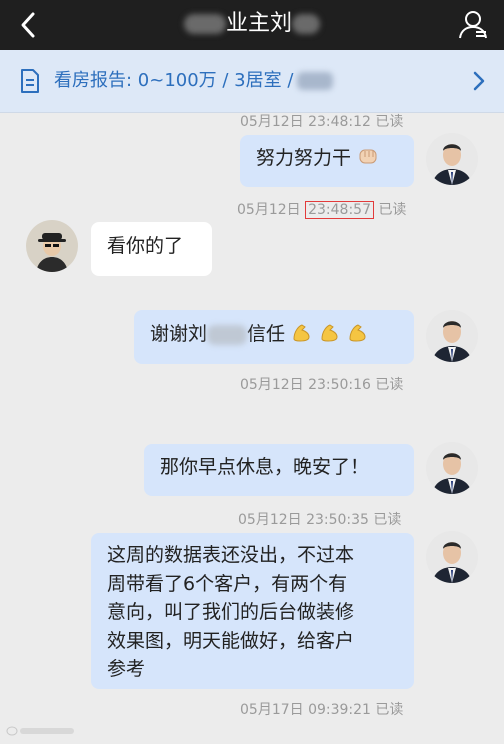 This screenshot has width=504, height=744. Describe the element at coordinates (145, 246) in the screenshot. I see `message-text: 看你的了` at that location.